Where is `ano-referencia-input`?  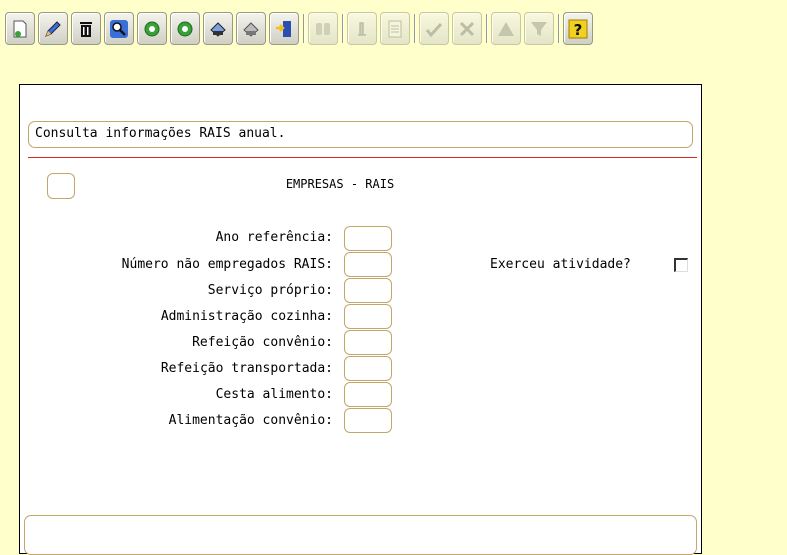 ano-referencia-input is located at coordinates (368, 238).